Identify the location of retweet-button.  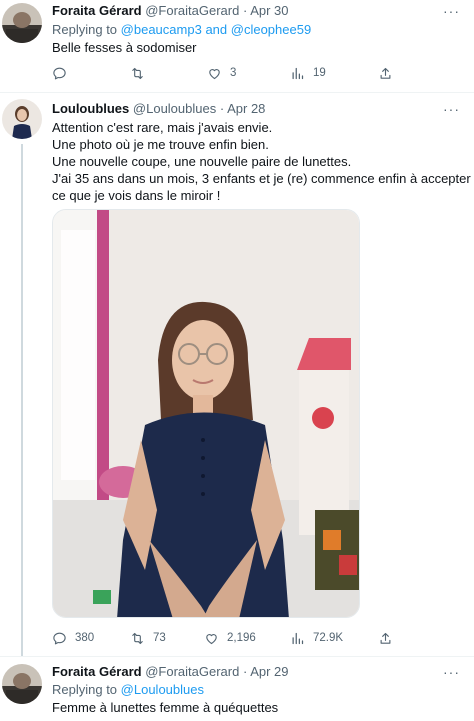
(141, 73).